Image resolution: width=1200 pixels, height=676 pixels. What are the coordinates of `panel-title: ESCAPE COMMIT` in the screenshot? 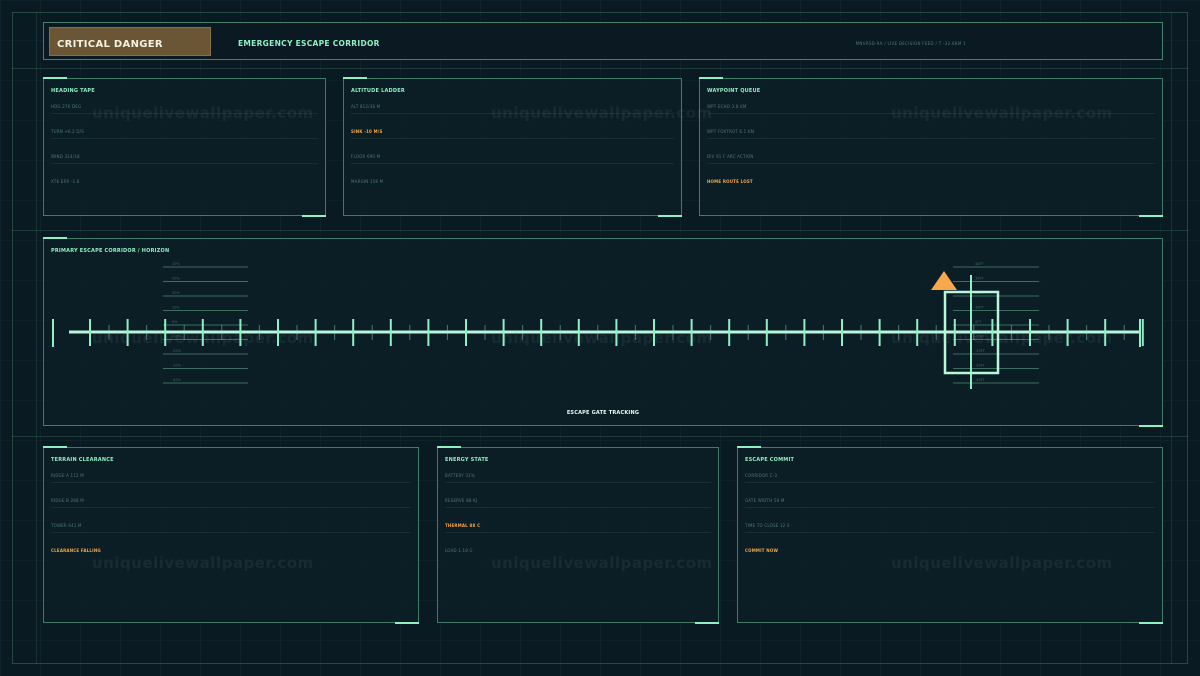 It's located at (770, 460).